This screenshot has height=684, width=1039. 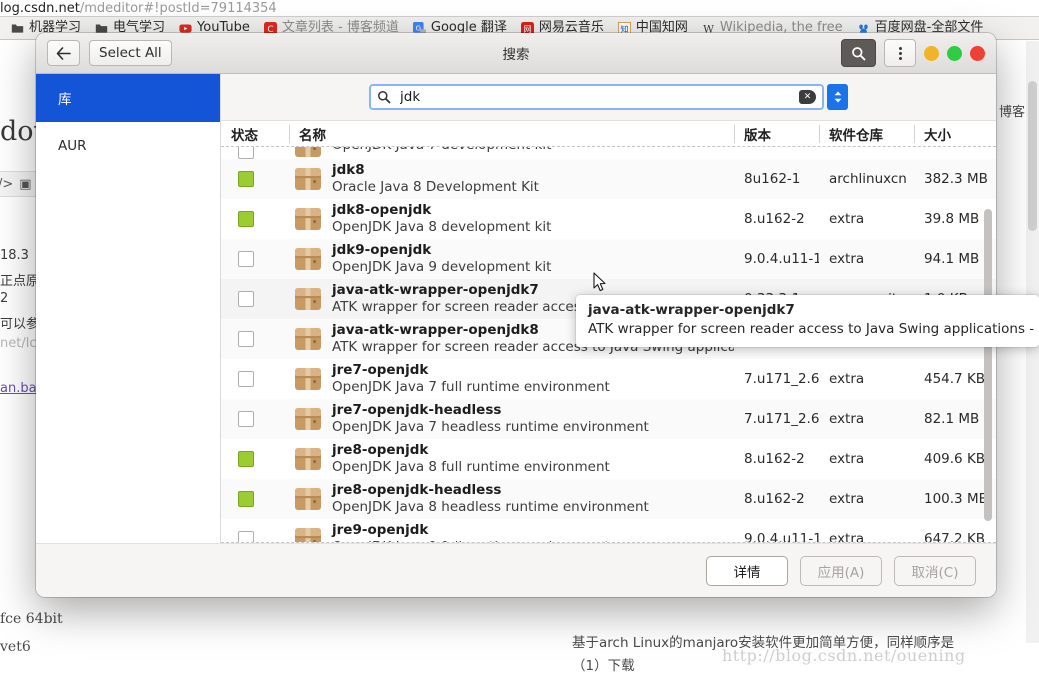 I want to click on menu-button, so click(x=900, y=53).